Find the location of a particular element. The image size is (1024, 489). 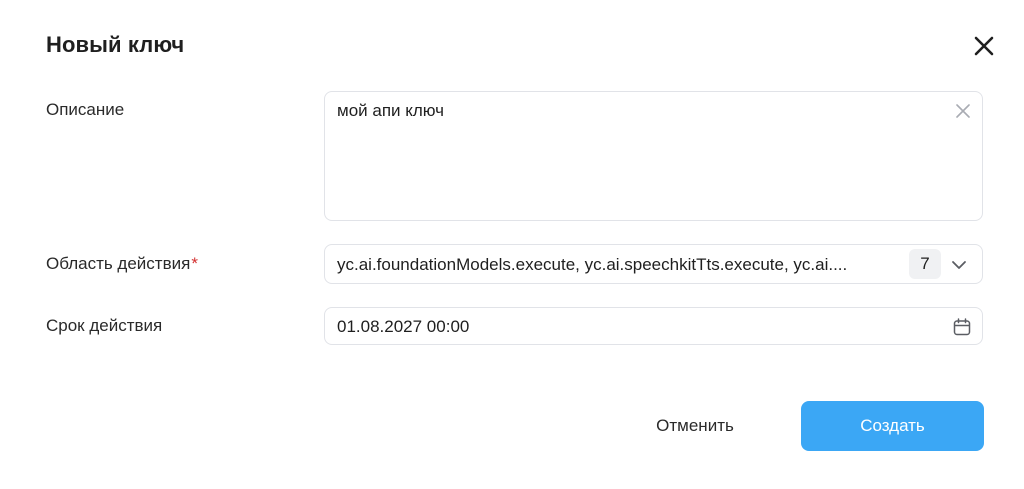

create-button: Создать is located at coordinates (892, 426).